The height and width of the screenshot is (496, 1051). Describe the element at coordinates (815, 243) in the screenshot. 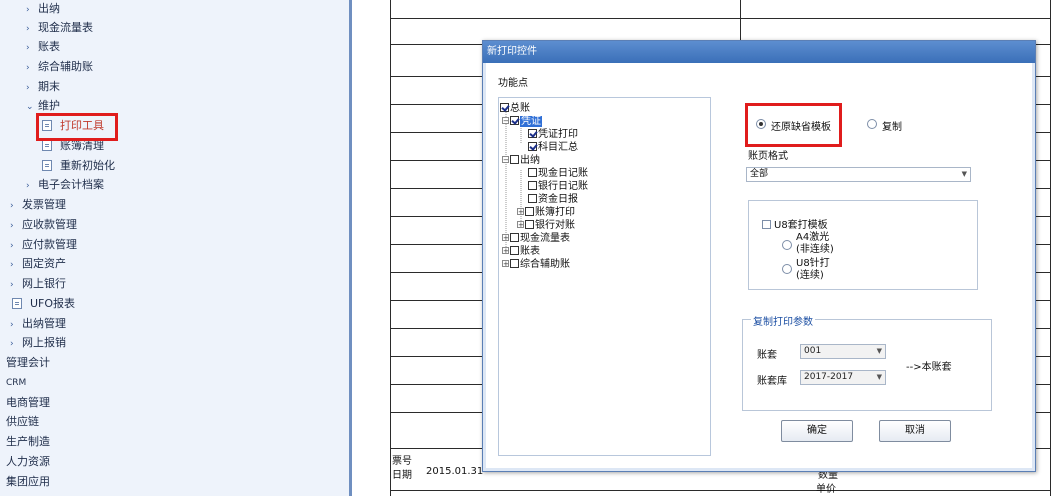

I see `a4-laser-label: A4激光 (非连续)` at that location.